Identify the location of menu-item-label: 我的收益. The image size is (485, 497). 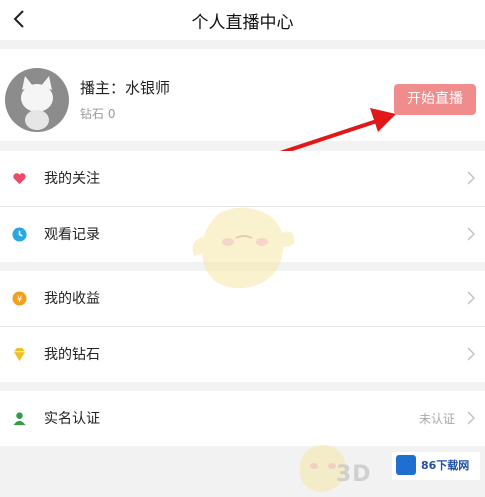
(72, 299).